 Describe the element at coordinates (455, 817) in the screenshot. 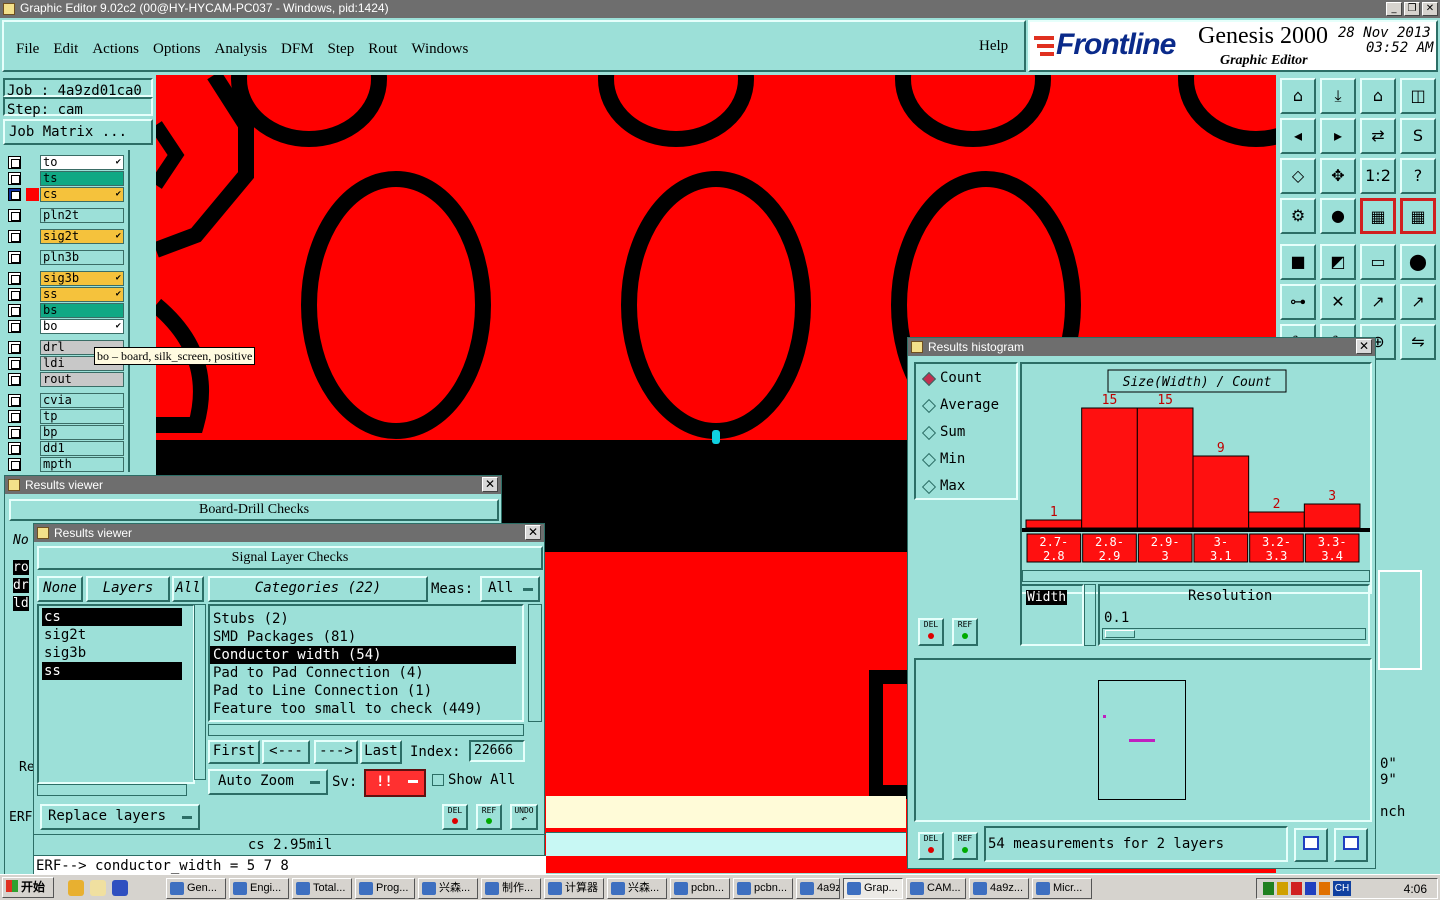

I see `del-button: DEL` at that location.